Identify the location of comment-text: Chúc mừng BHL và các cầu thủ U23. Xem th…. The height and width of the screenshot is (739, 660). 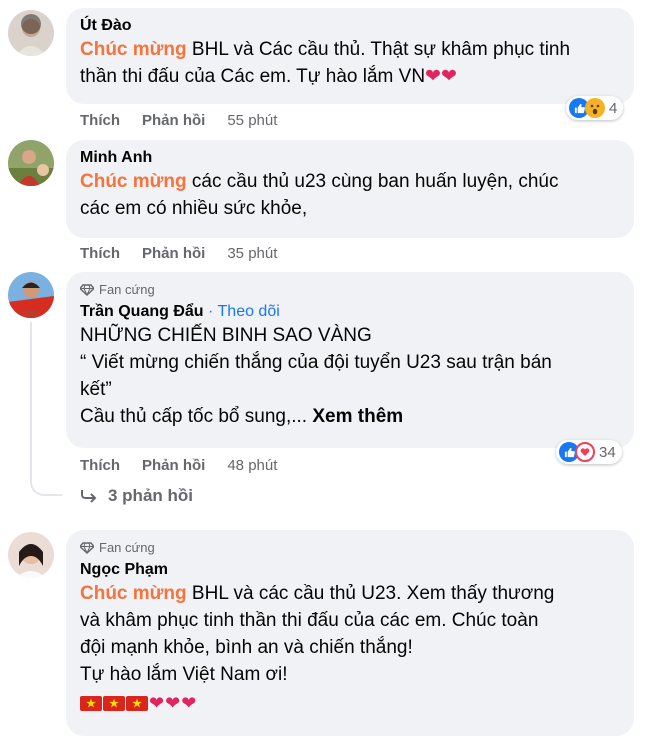
(317, 634).